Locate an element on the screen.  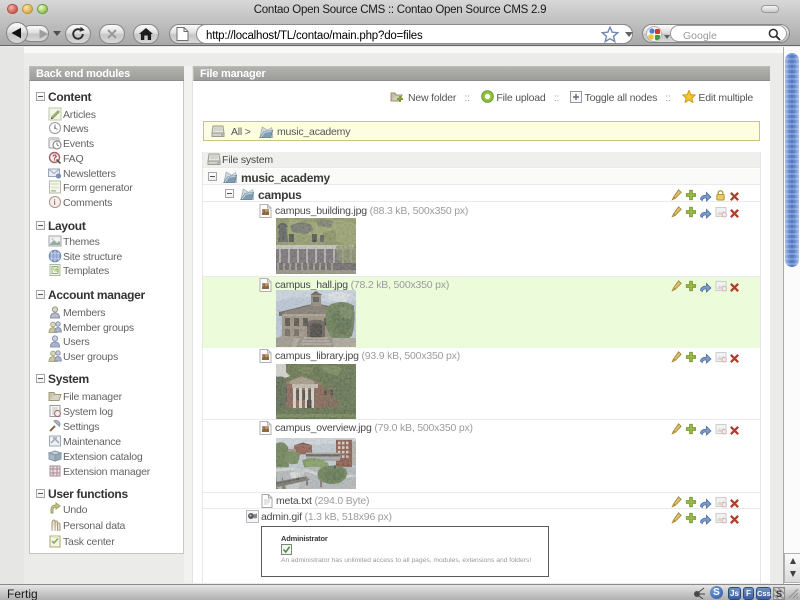
svg-text: i is located at coordinates (55, 202).